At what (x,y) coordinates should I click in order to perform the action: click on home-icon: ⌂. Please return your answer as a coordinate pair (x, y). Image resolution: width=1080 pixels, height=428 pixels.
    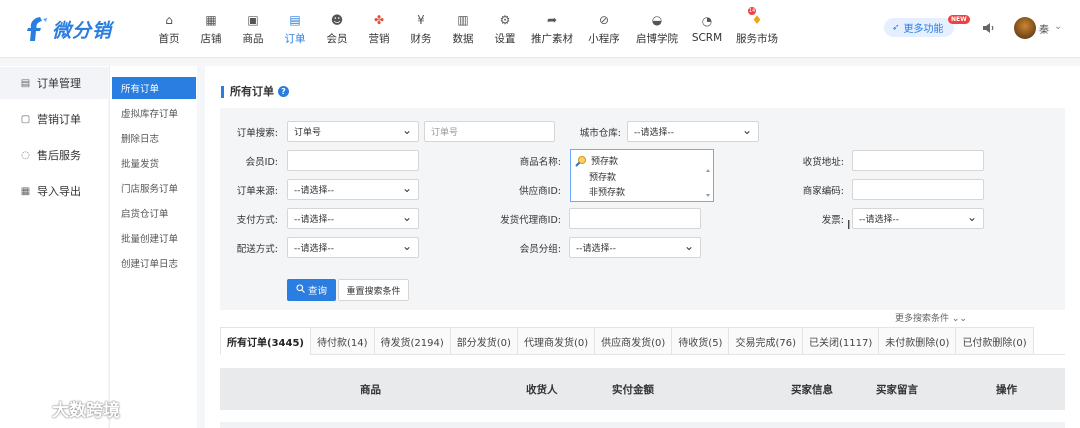
    Looking at the image, I should click on (169, 19).